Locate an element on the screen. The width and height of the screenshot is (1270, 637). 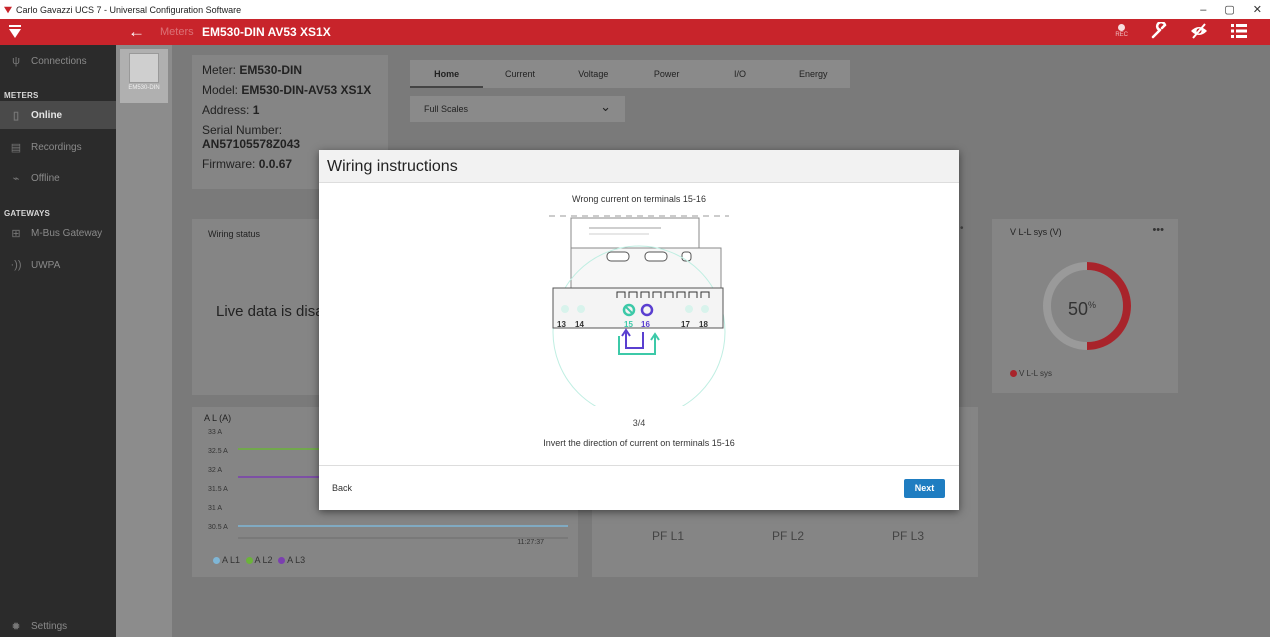
terminal-16: 16 is located at coordinates (645, 324).